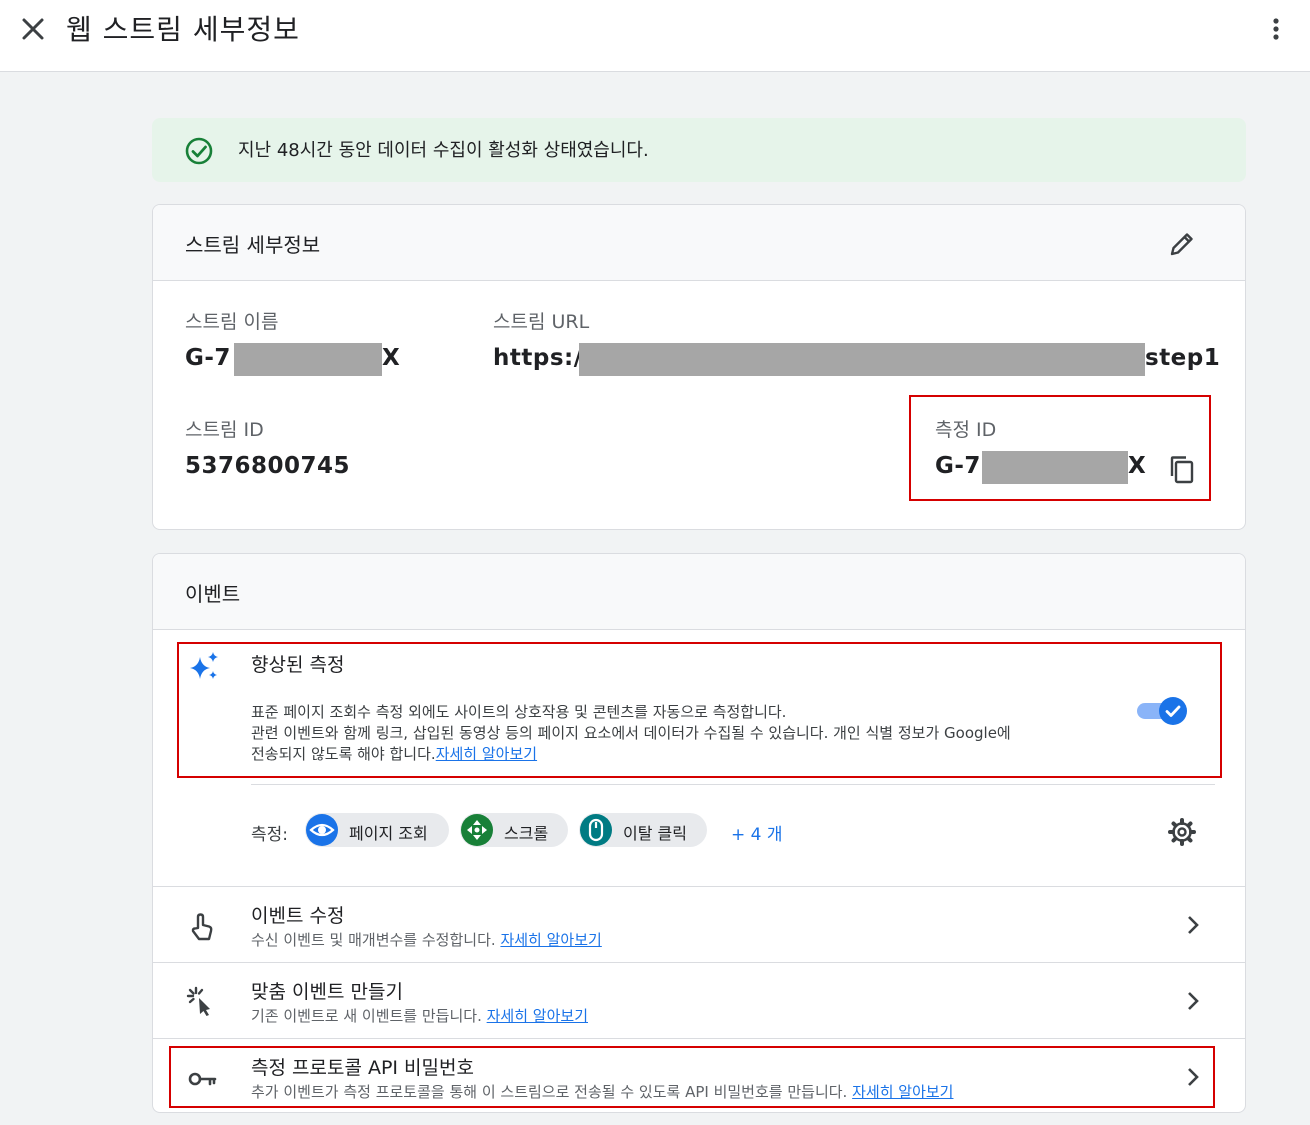 The height and width of the screenshot is (1125, 1310). Describe the element at coordinates (322, 830) in the screenshot. I see `eye-icon` at that location.